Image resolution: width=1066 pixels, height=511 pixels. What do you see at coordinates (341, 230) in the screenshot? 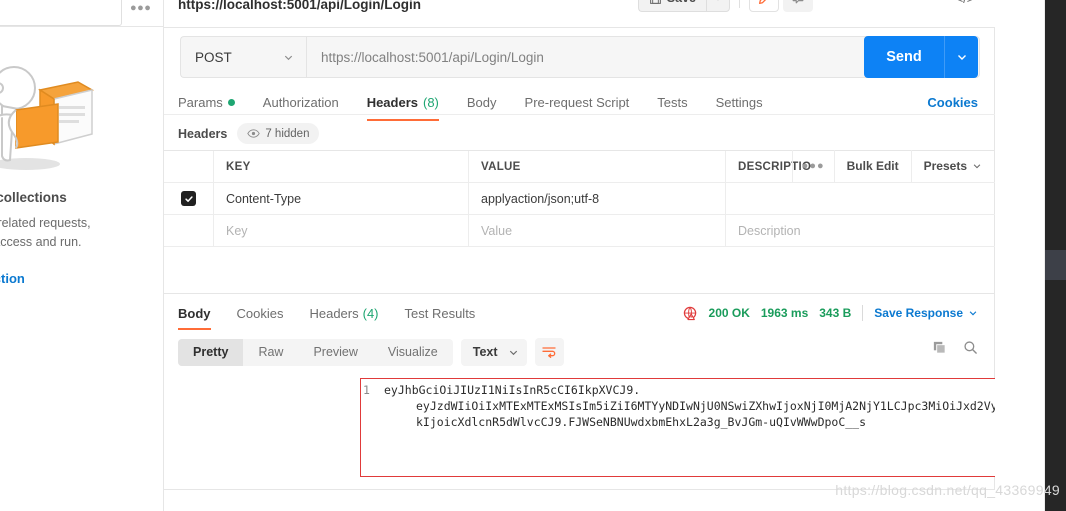
I see `placeholder-key: Key` at bounding box center [341, 230].